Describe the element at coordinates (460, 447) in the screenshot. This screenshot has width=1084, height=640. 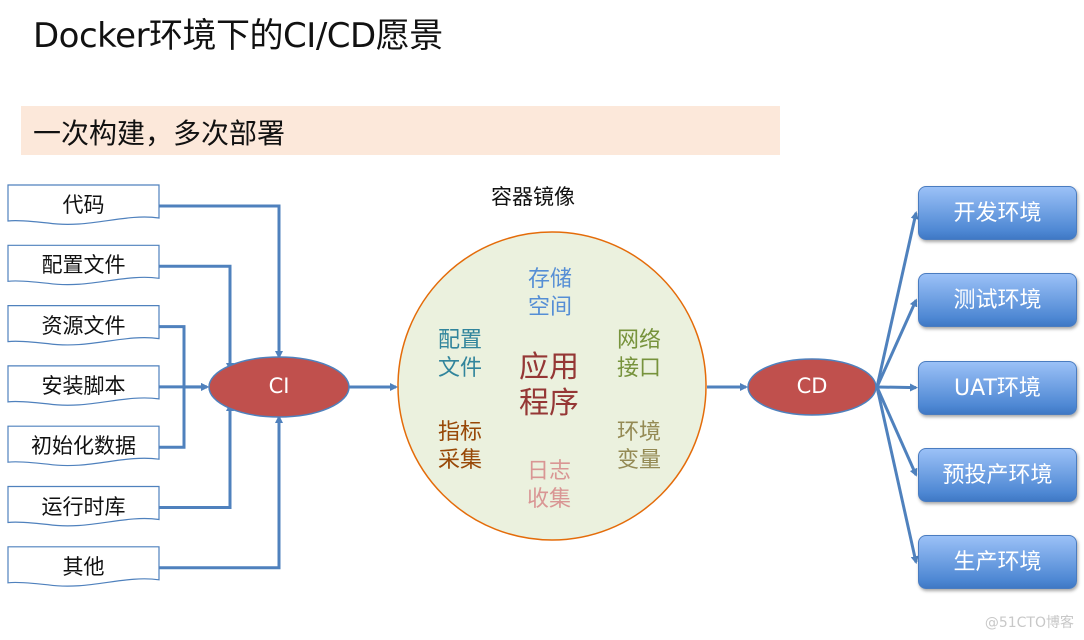
I see `image-item-metrics: 指标 采集` at that location.